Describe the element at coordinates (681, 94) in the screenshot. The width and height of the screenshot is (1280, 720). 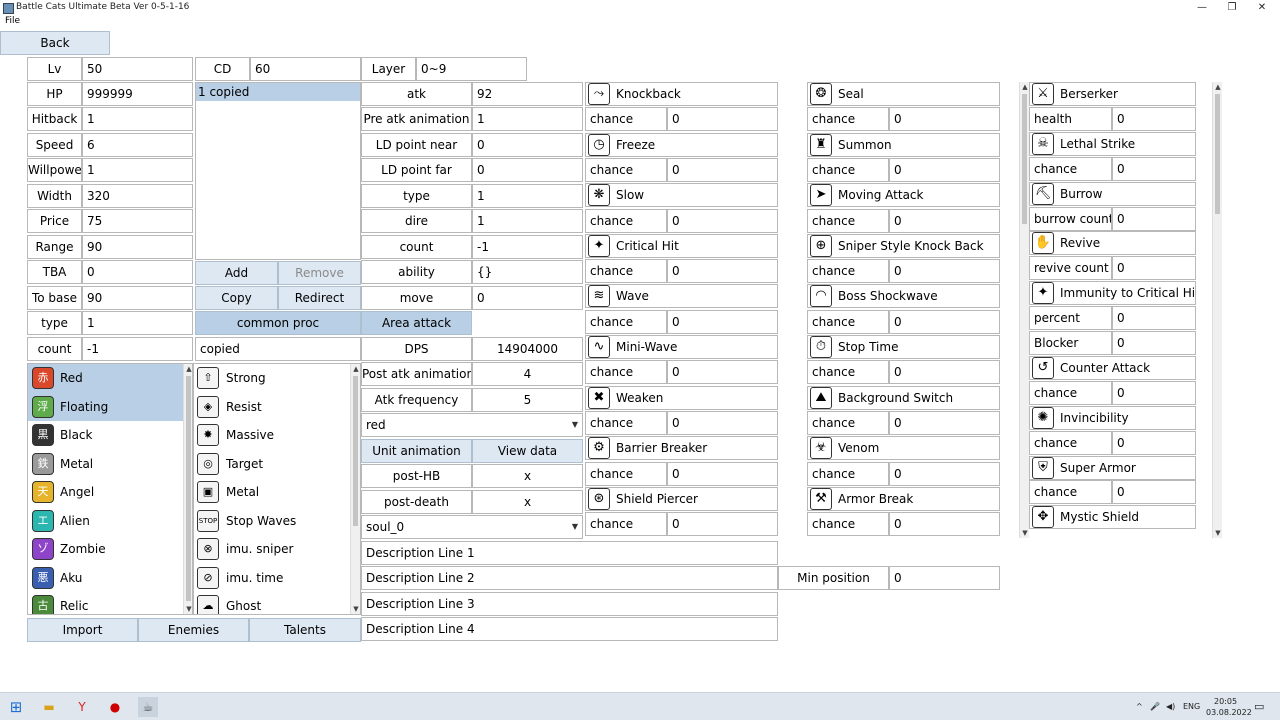
I see `proc-header: ⤳ Knockback` at that location.